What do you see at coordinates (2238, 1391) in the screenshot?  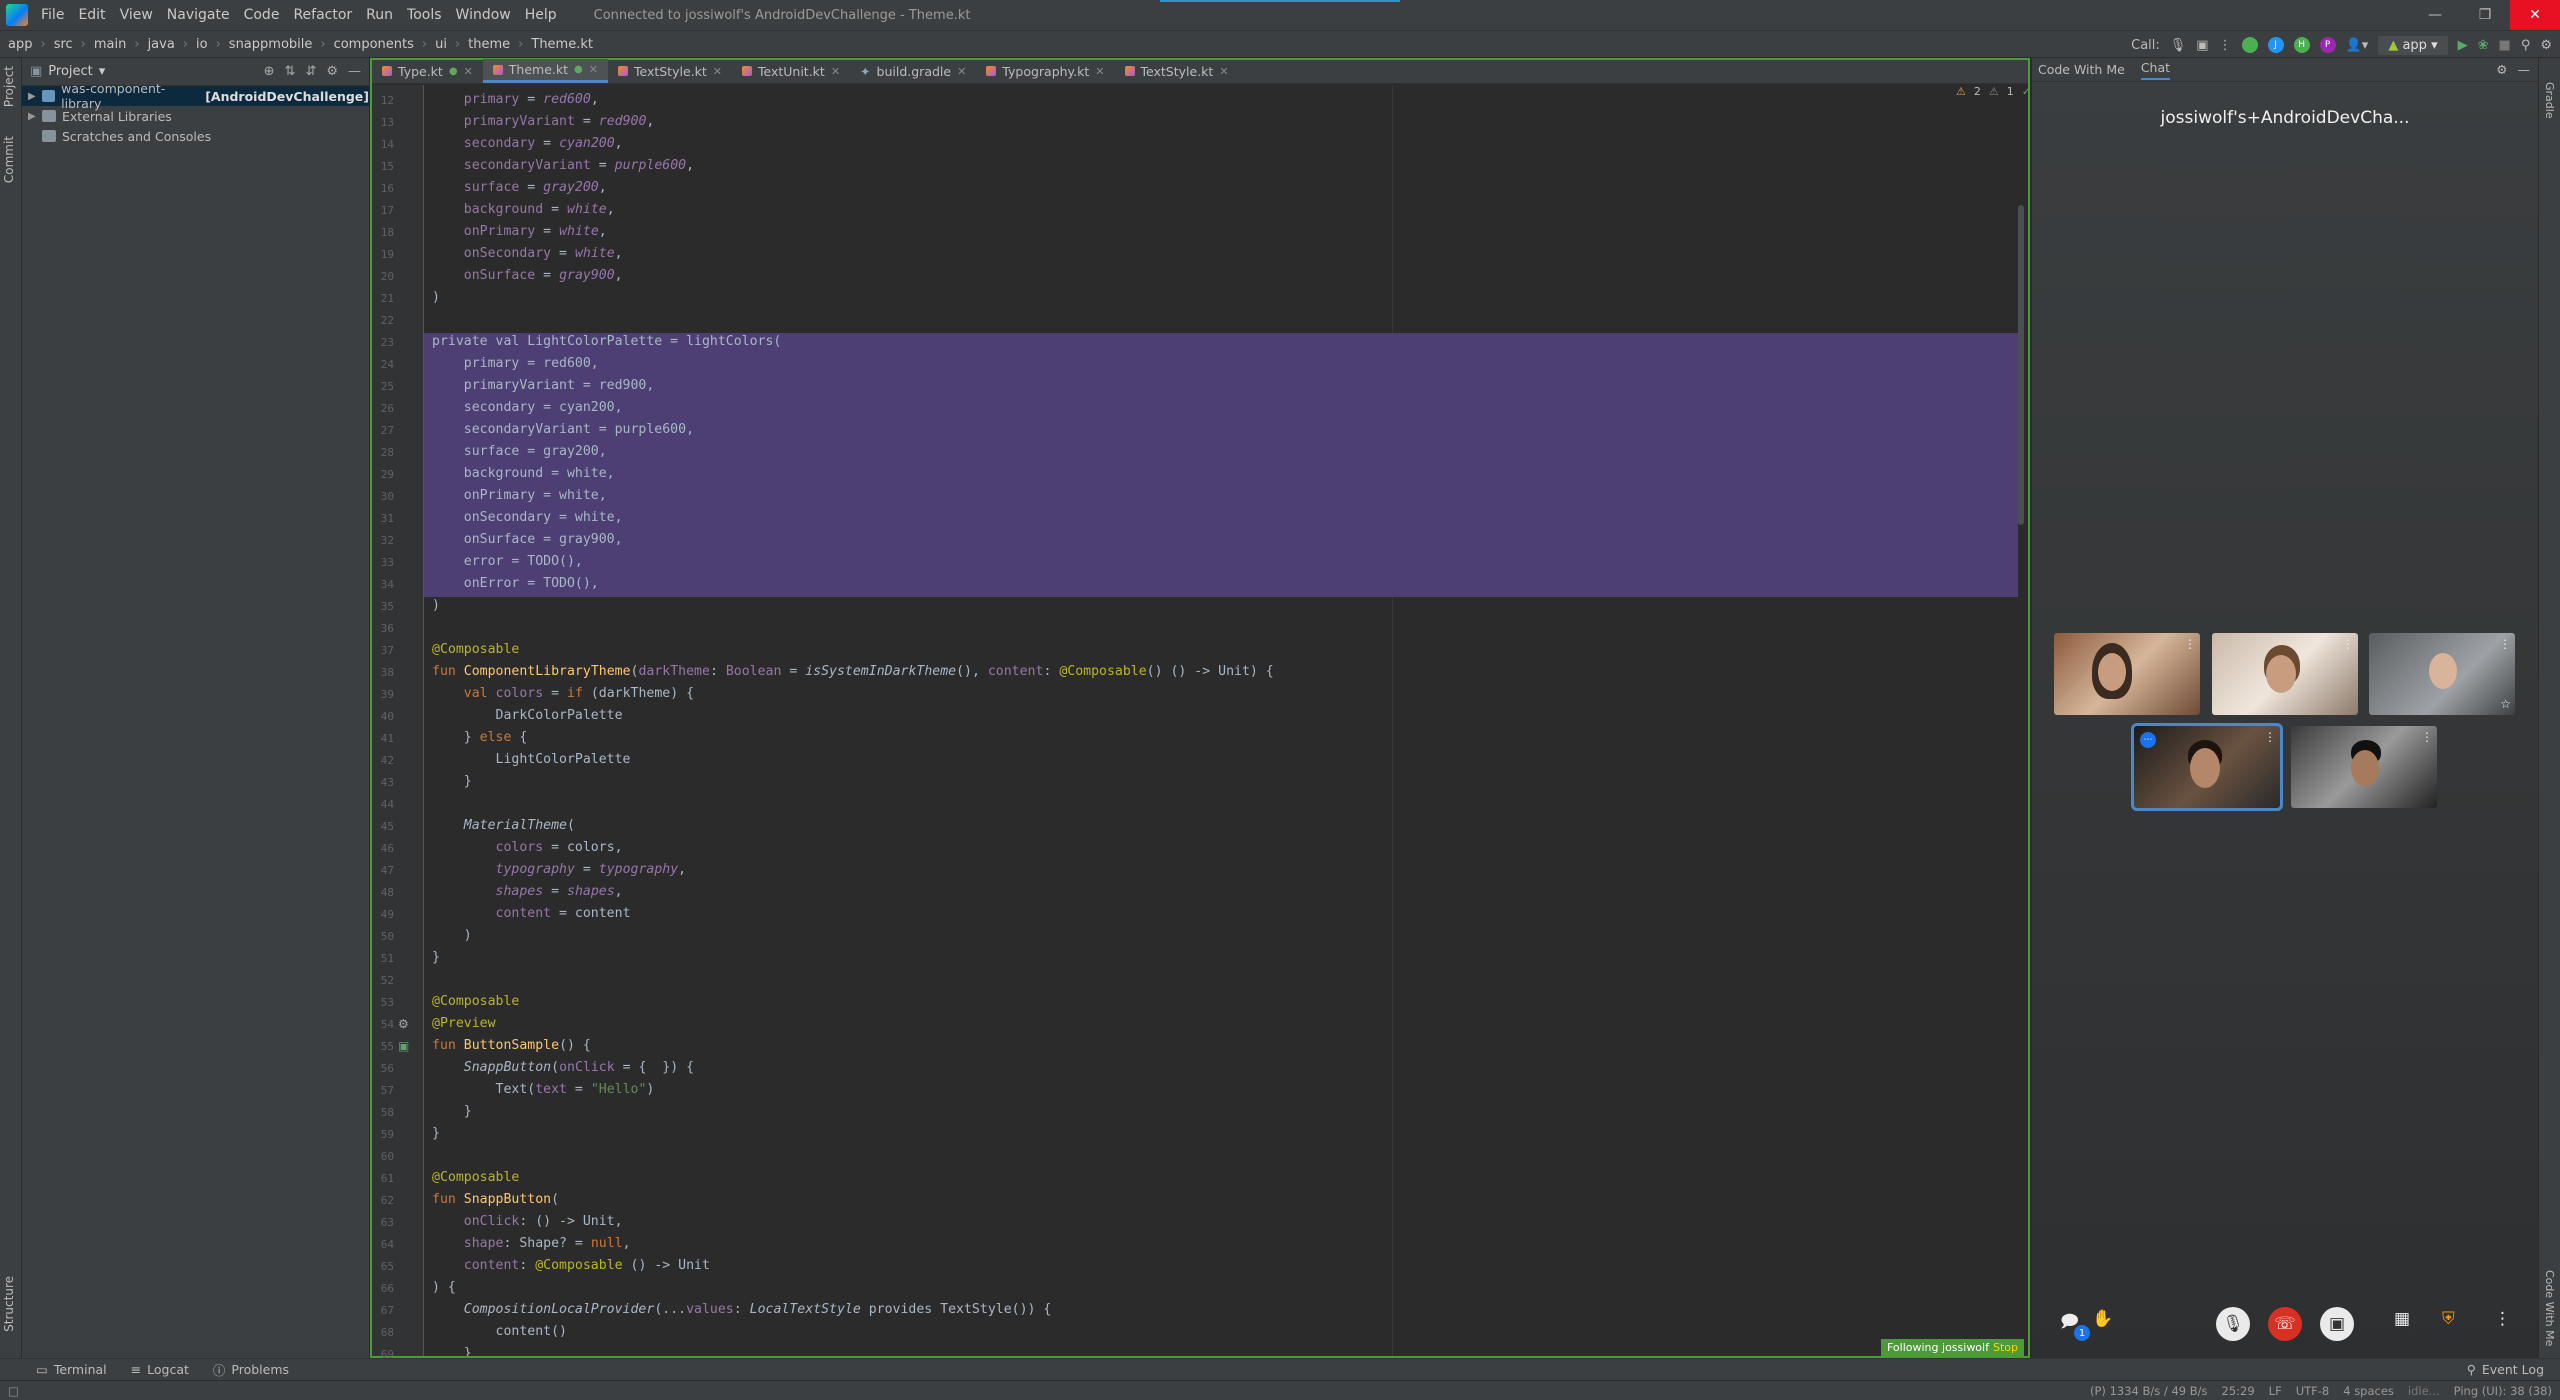 I see `caret-position: 25:29` at bounding box center [2238, 1391].